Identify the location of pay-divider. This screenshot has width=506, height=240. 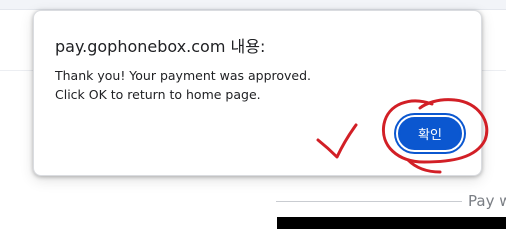
(369, 201).